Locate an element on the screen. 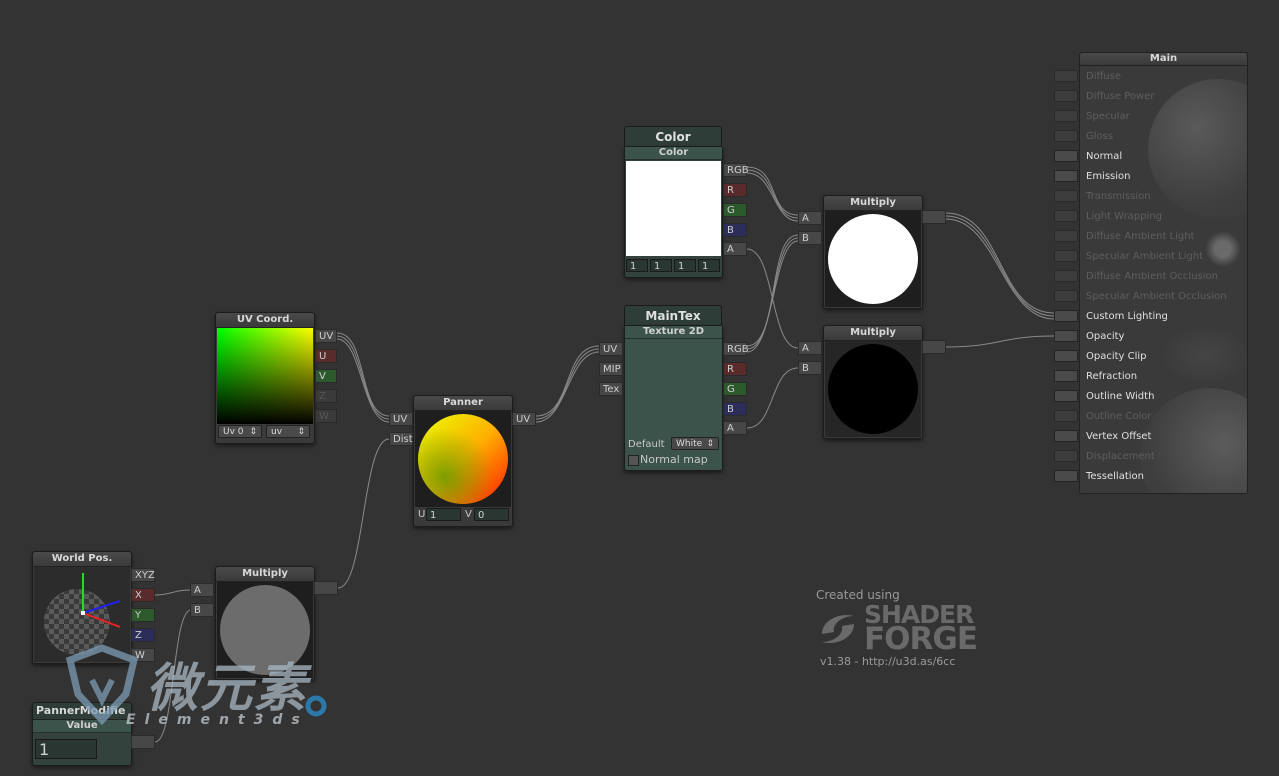 The height and width of the screenshot is (776, 1279). color-value-a: 1 is located at coordinates (709, 265).